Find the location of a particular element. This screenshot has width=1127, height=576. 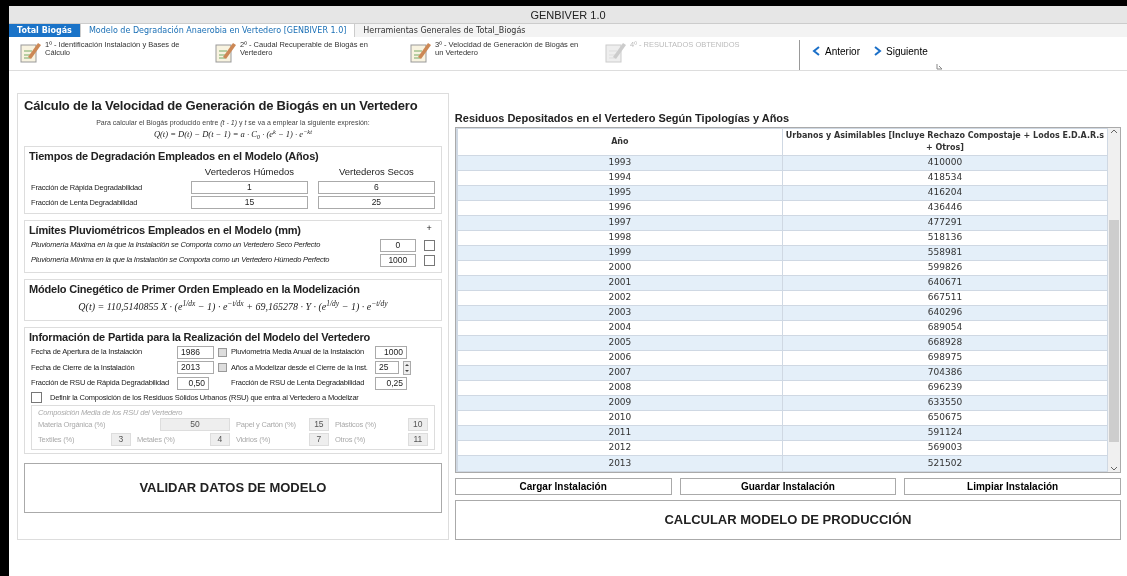

table-cell: 2012 is located at coordinates (620, 448).